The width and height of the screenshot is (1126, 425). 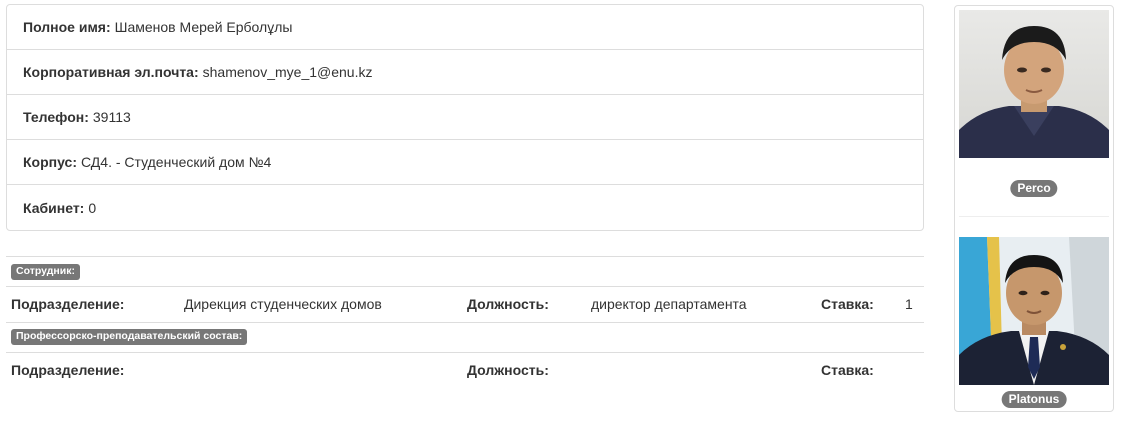 What do you see at coordinates (847, 304) in the screenshot?
I see `rate-label: Ставка:` at bounding box center [847, 304].